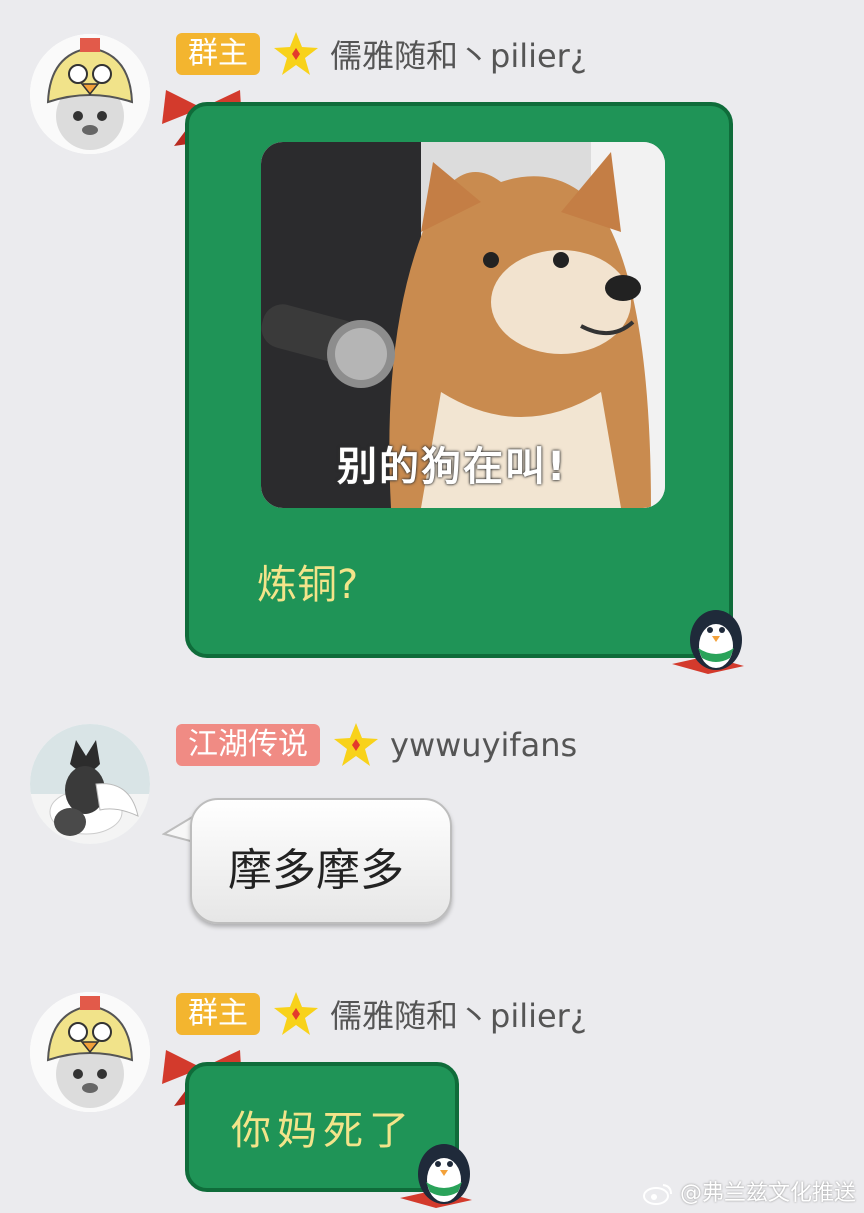 This screenshot has height=1213, width=864. I want to click on image-caption: 别的狗在叫!, so click(452, 467).